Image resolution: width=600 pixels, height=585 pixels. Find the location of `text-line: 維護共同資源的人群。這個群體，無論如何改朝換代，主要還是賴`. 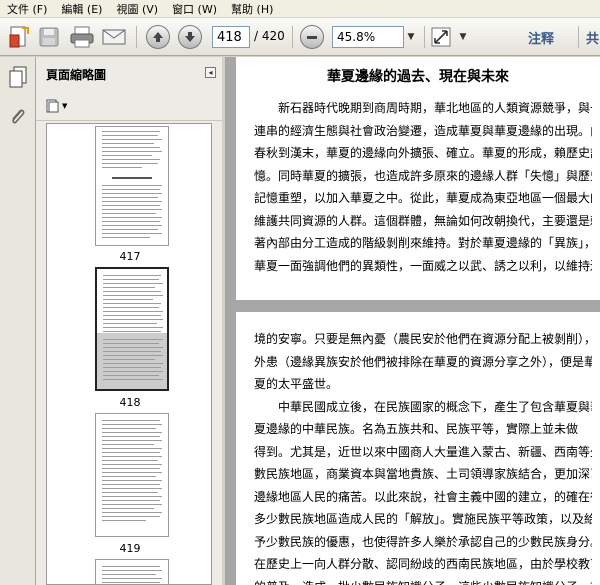

text-line: 維護共同資源的人群。這個群體，無論如何改朝換代，主要還是賴 is located at coordinates (423, 220).